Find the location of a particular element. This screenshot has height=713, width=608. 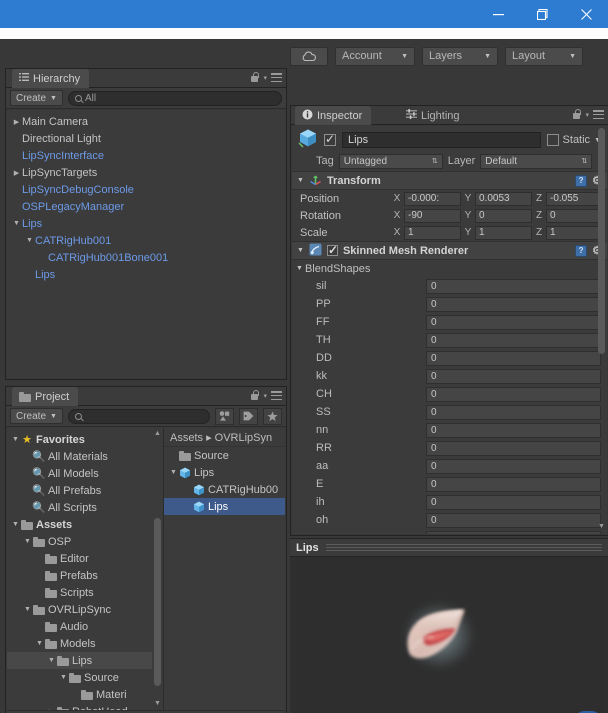

blendshape-row: E0 is located at coordinates (449, 484).